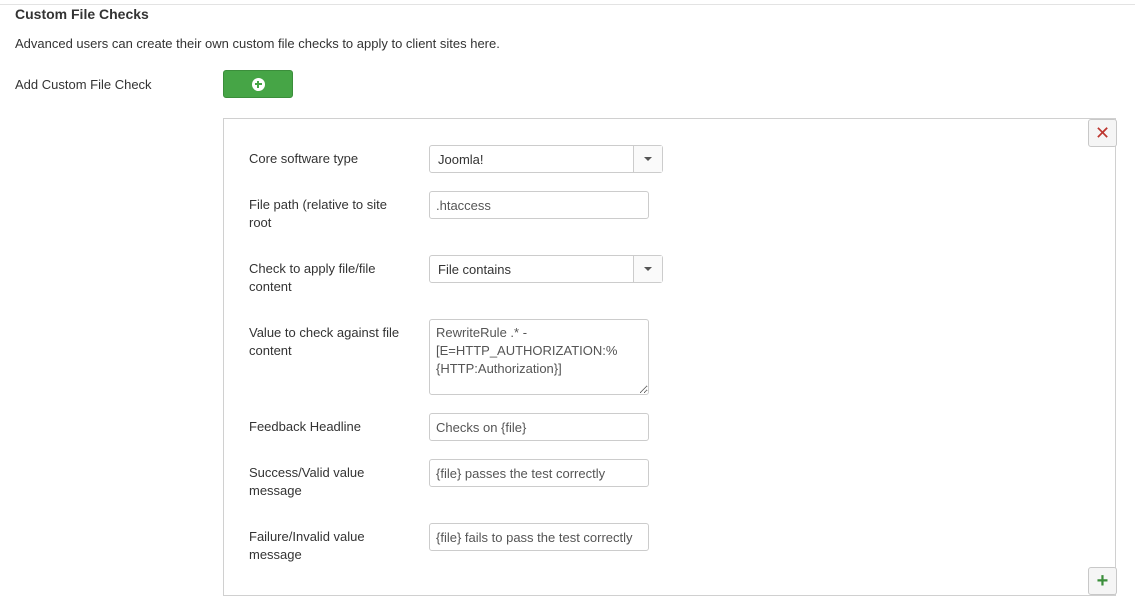 The height and width of the screenshot is (616, 1135). Describe the element at coordinates (474, 269) in the screenshot. I see `check-type-value: File contains` at that location.